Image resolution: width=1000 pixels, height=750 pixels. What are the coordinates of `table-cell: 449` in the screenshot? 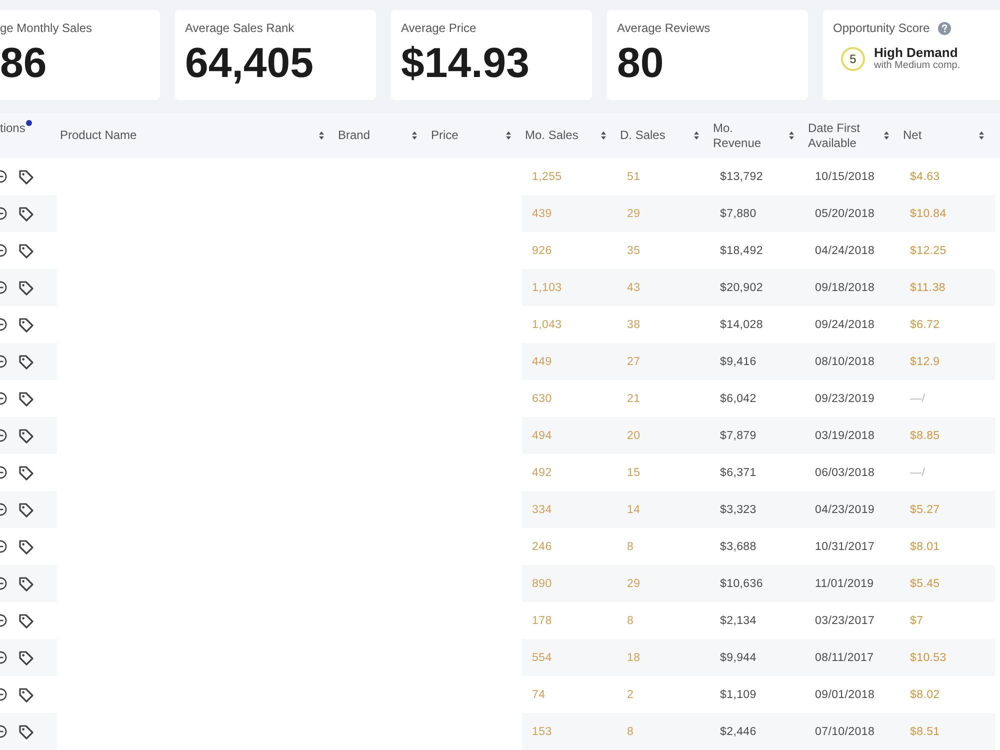 It's located at (569, 361).